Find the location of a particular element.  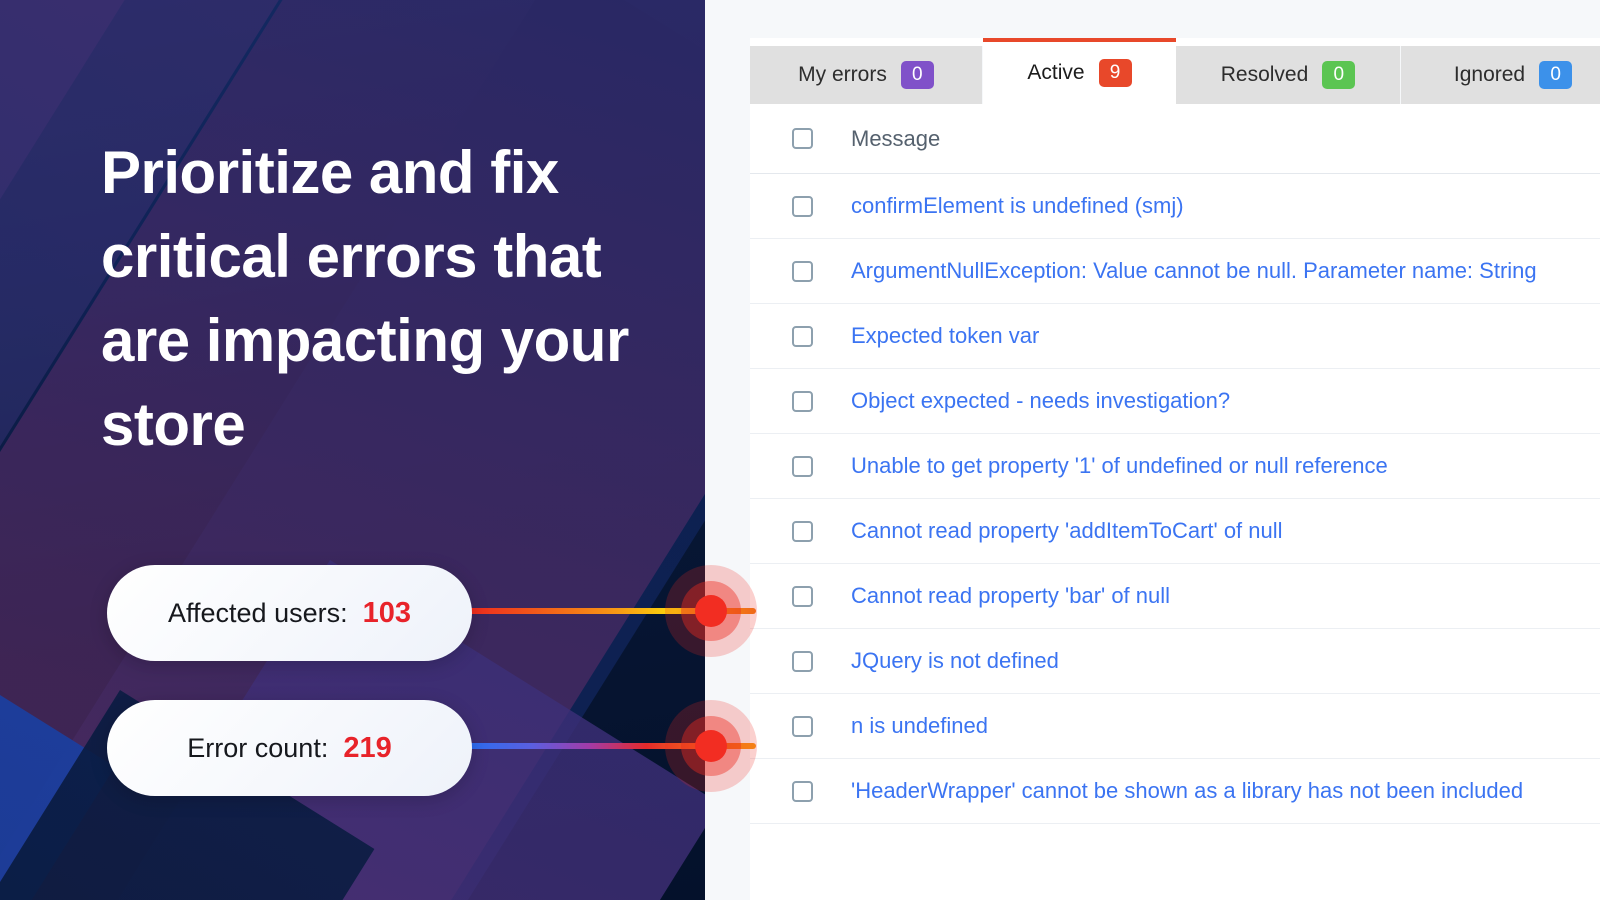

error-message-link: confirmElement is undefined (smj) is located at coordinates (1017, 206).